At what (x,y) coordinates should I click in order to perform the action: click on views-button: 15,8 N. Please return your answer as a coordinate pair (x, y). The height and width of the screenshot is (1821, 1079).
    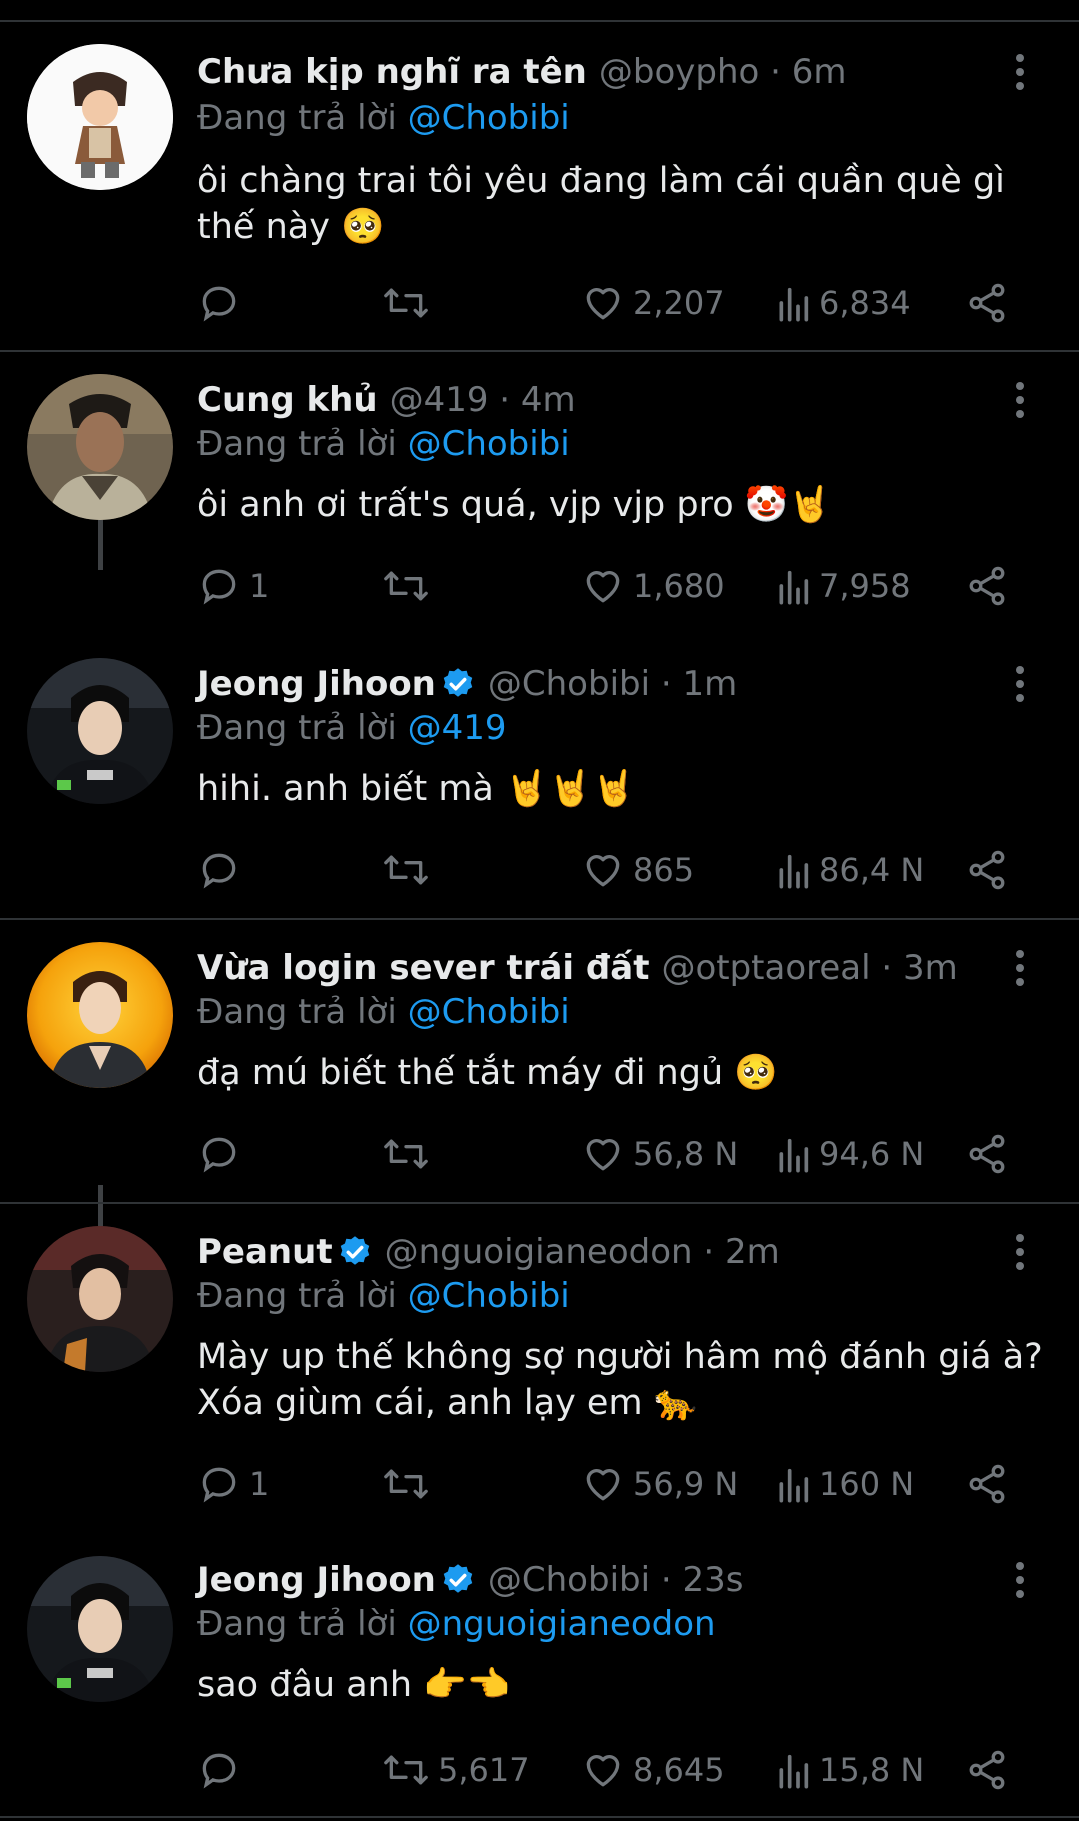
    Looking at the image, I should click on (849, 1770).